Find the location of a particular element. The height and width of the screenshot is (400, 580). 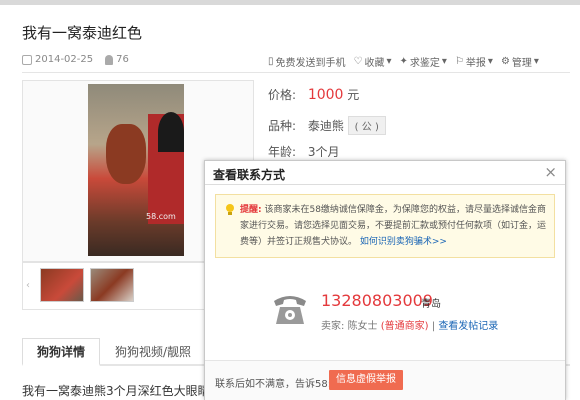

scam-help-link: 如何识别卖狗骗术>> is located at coordinates (403, 242).